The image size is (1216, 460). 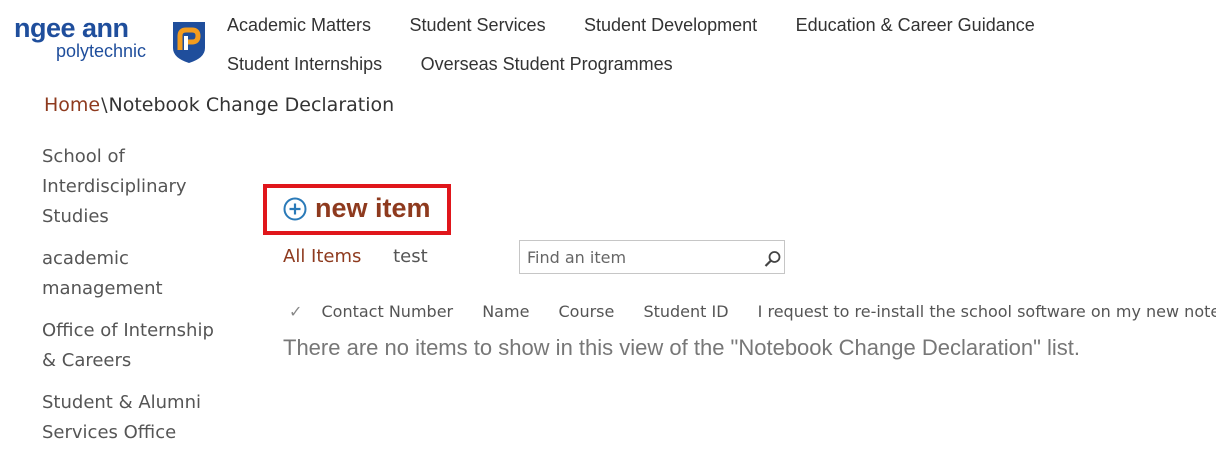 I want to click on search-icon, so click(x=773, y=259).